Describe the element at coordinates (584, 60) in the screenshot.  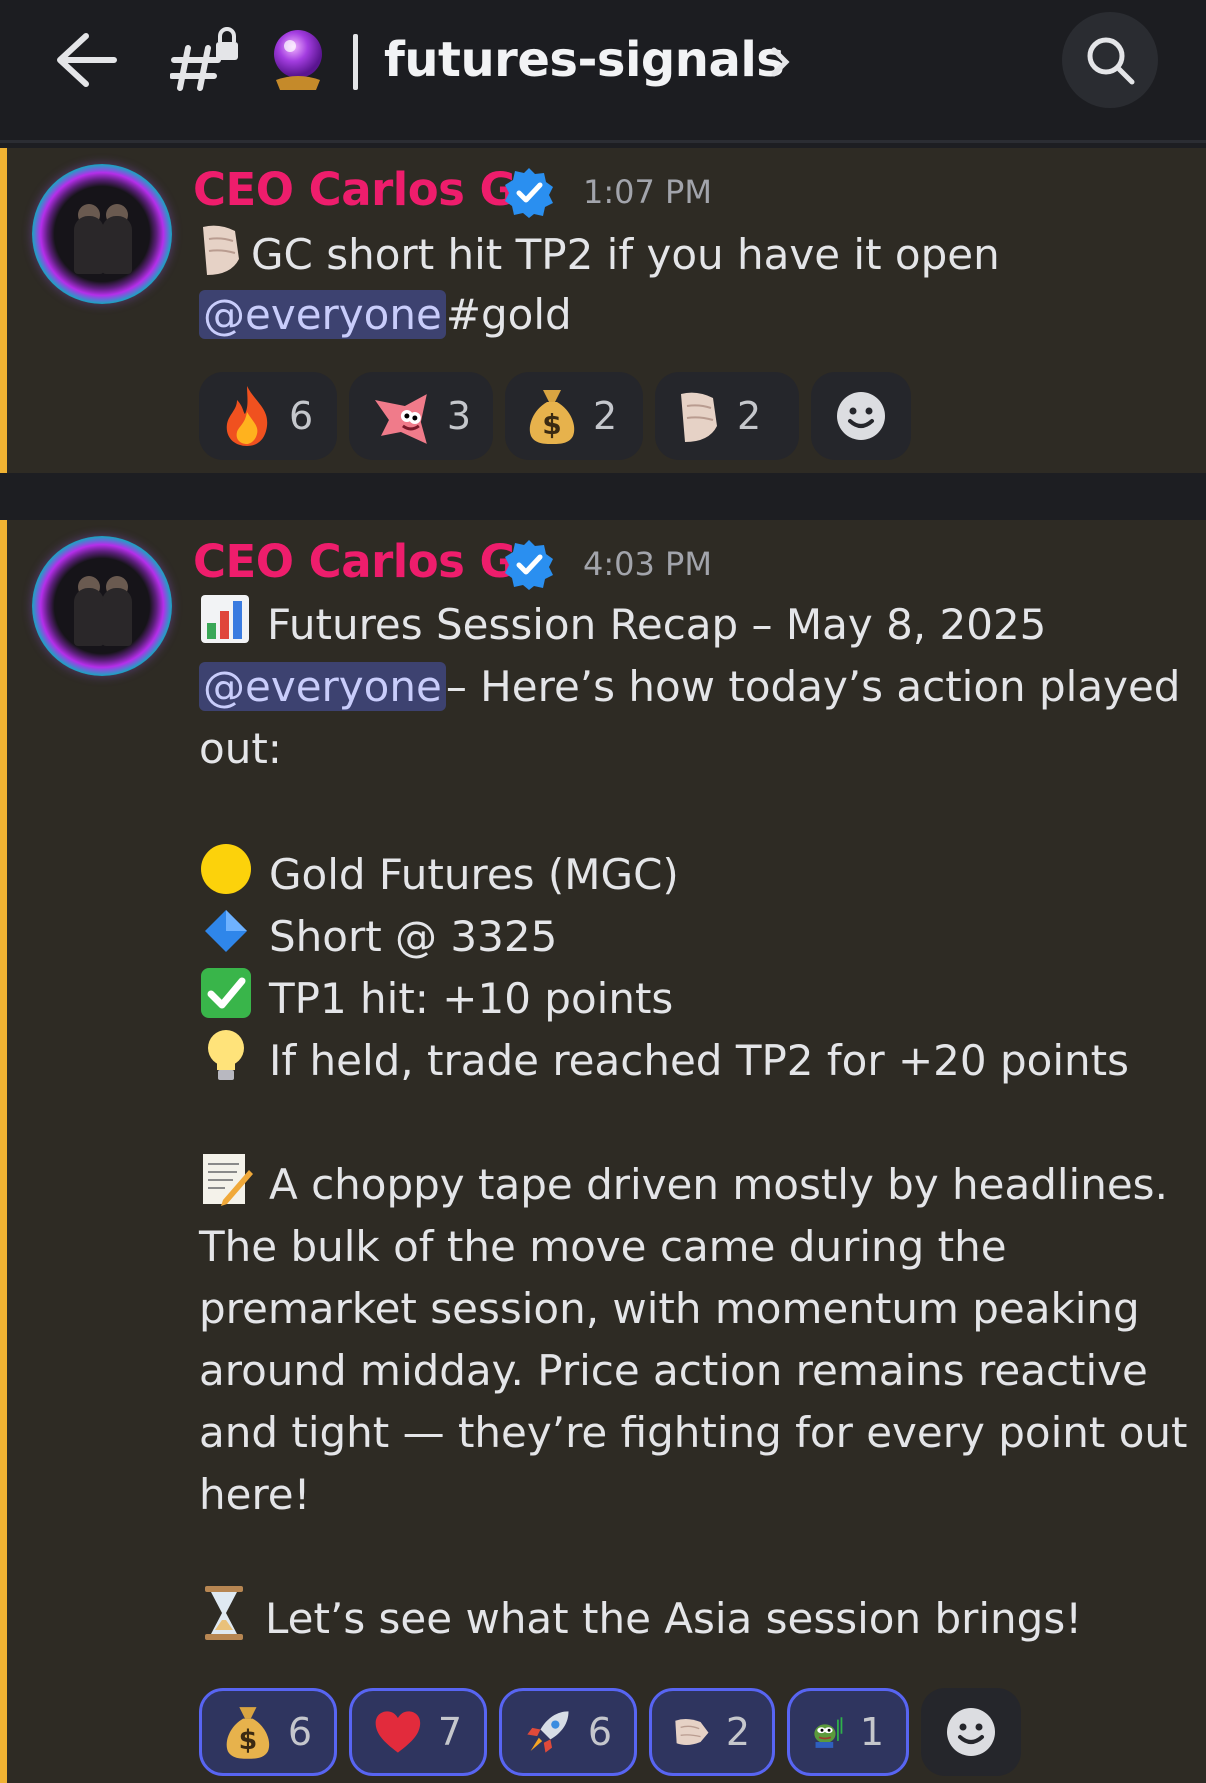
I see `channel-name: futures-signals` at that location.